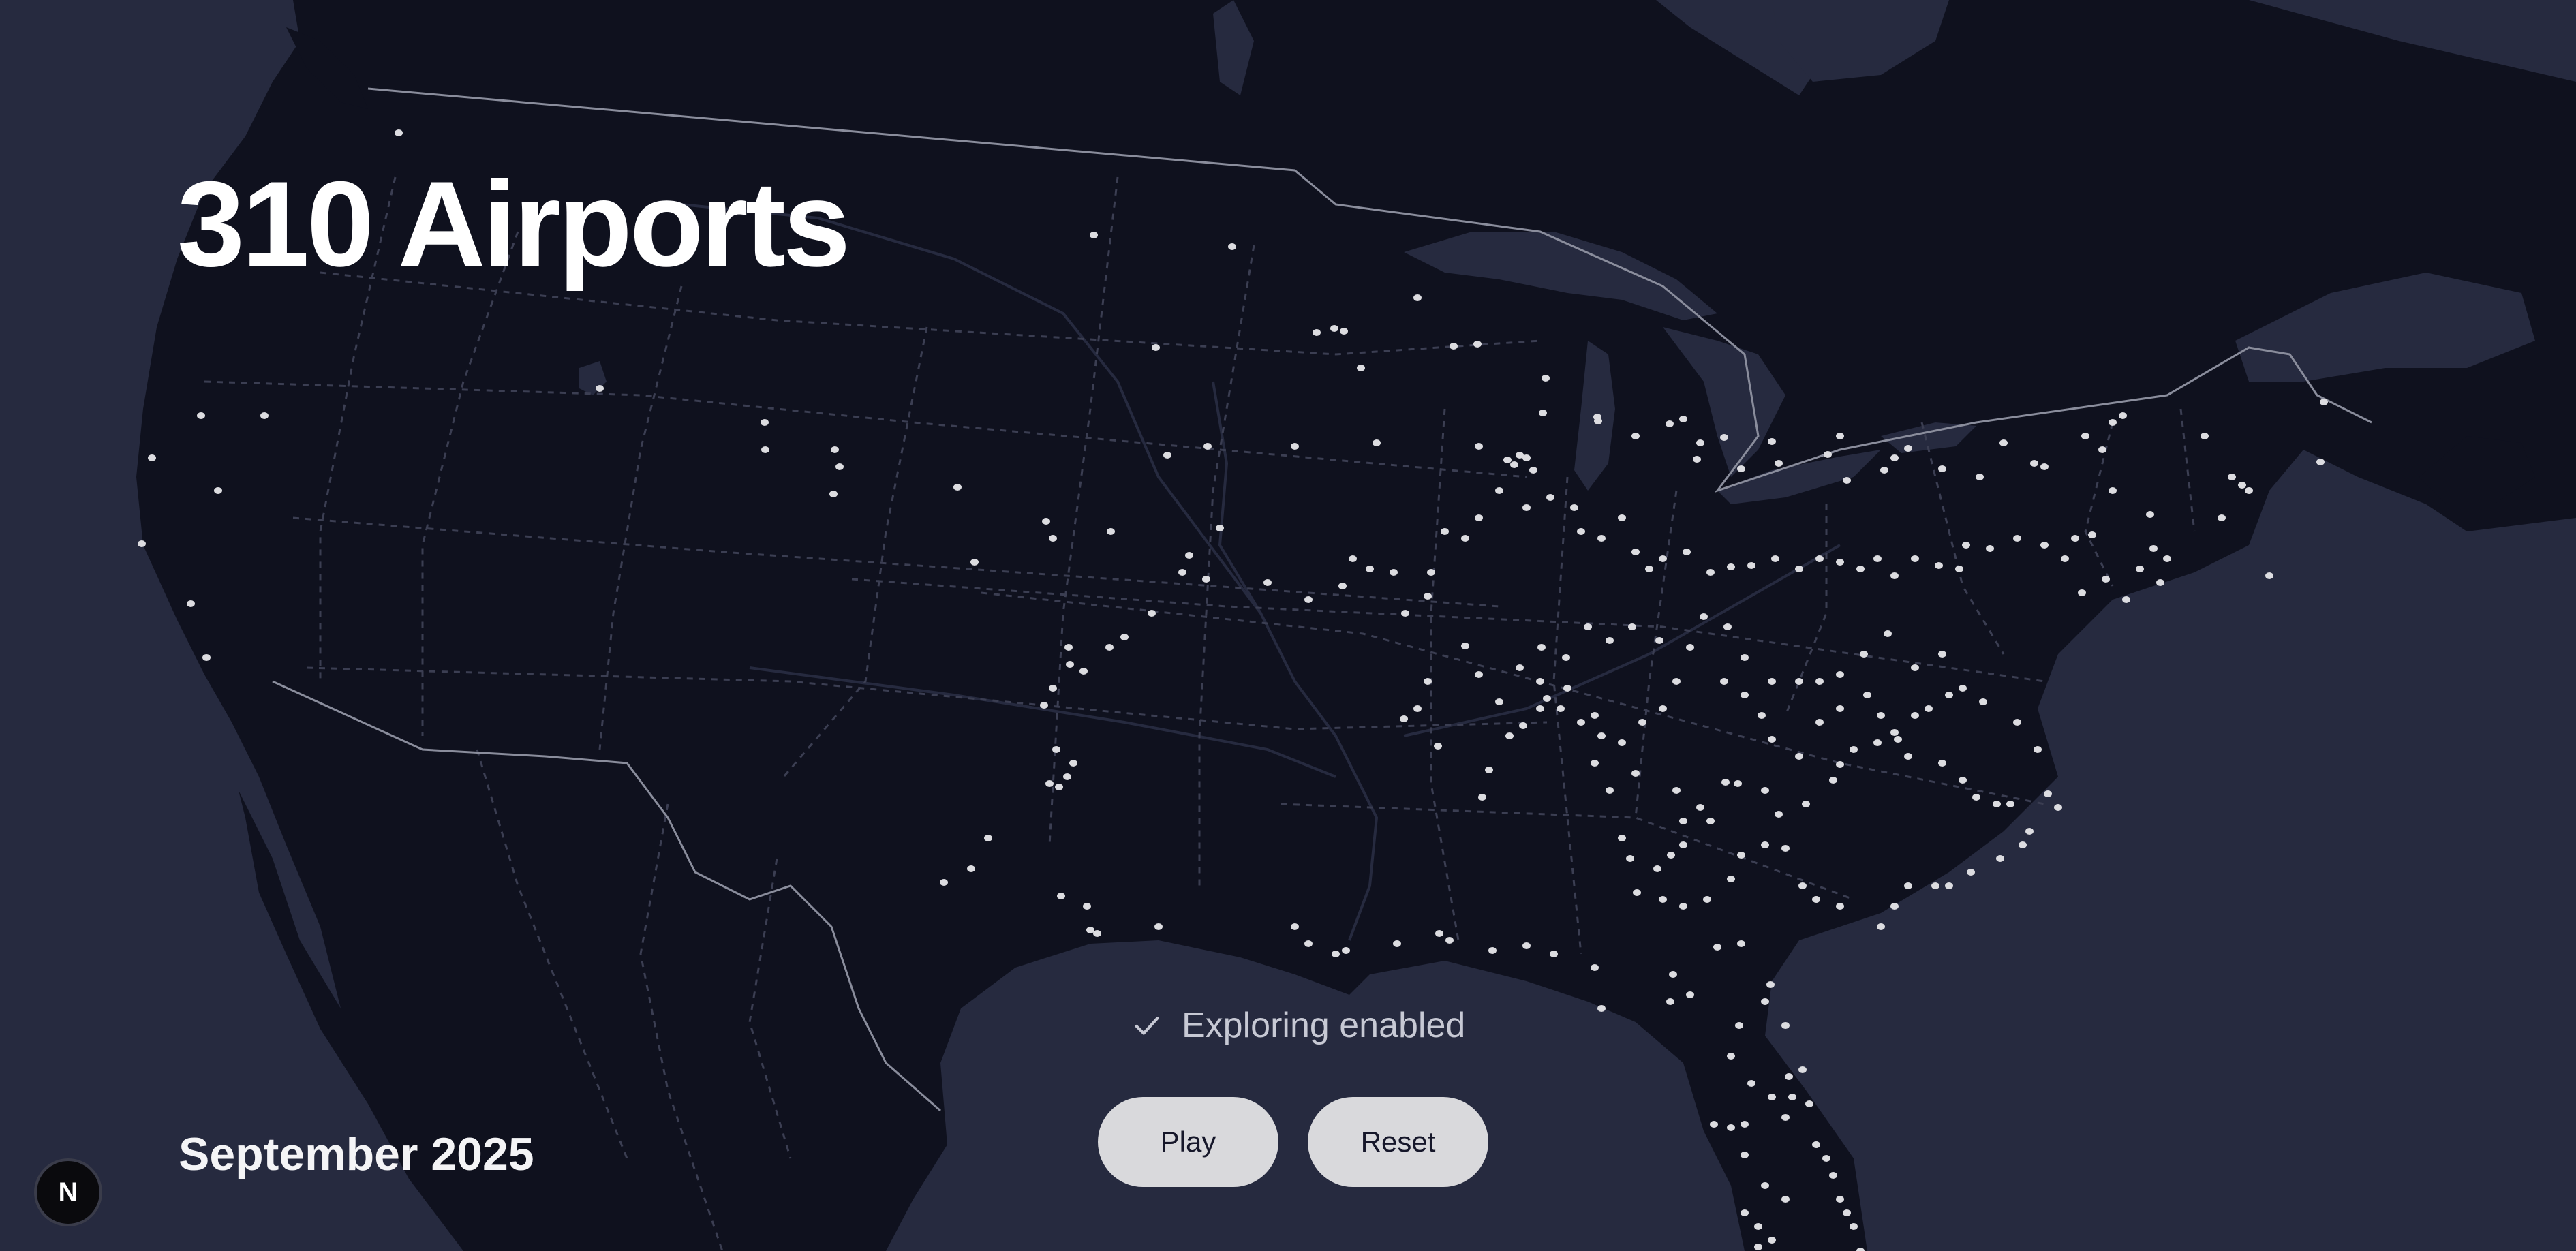 This screenshot has width=2576, height=1251. I want to click on reset-button: Reset, so click(1398, 1142).